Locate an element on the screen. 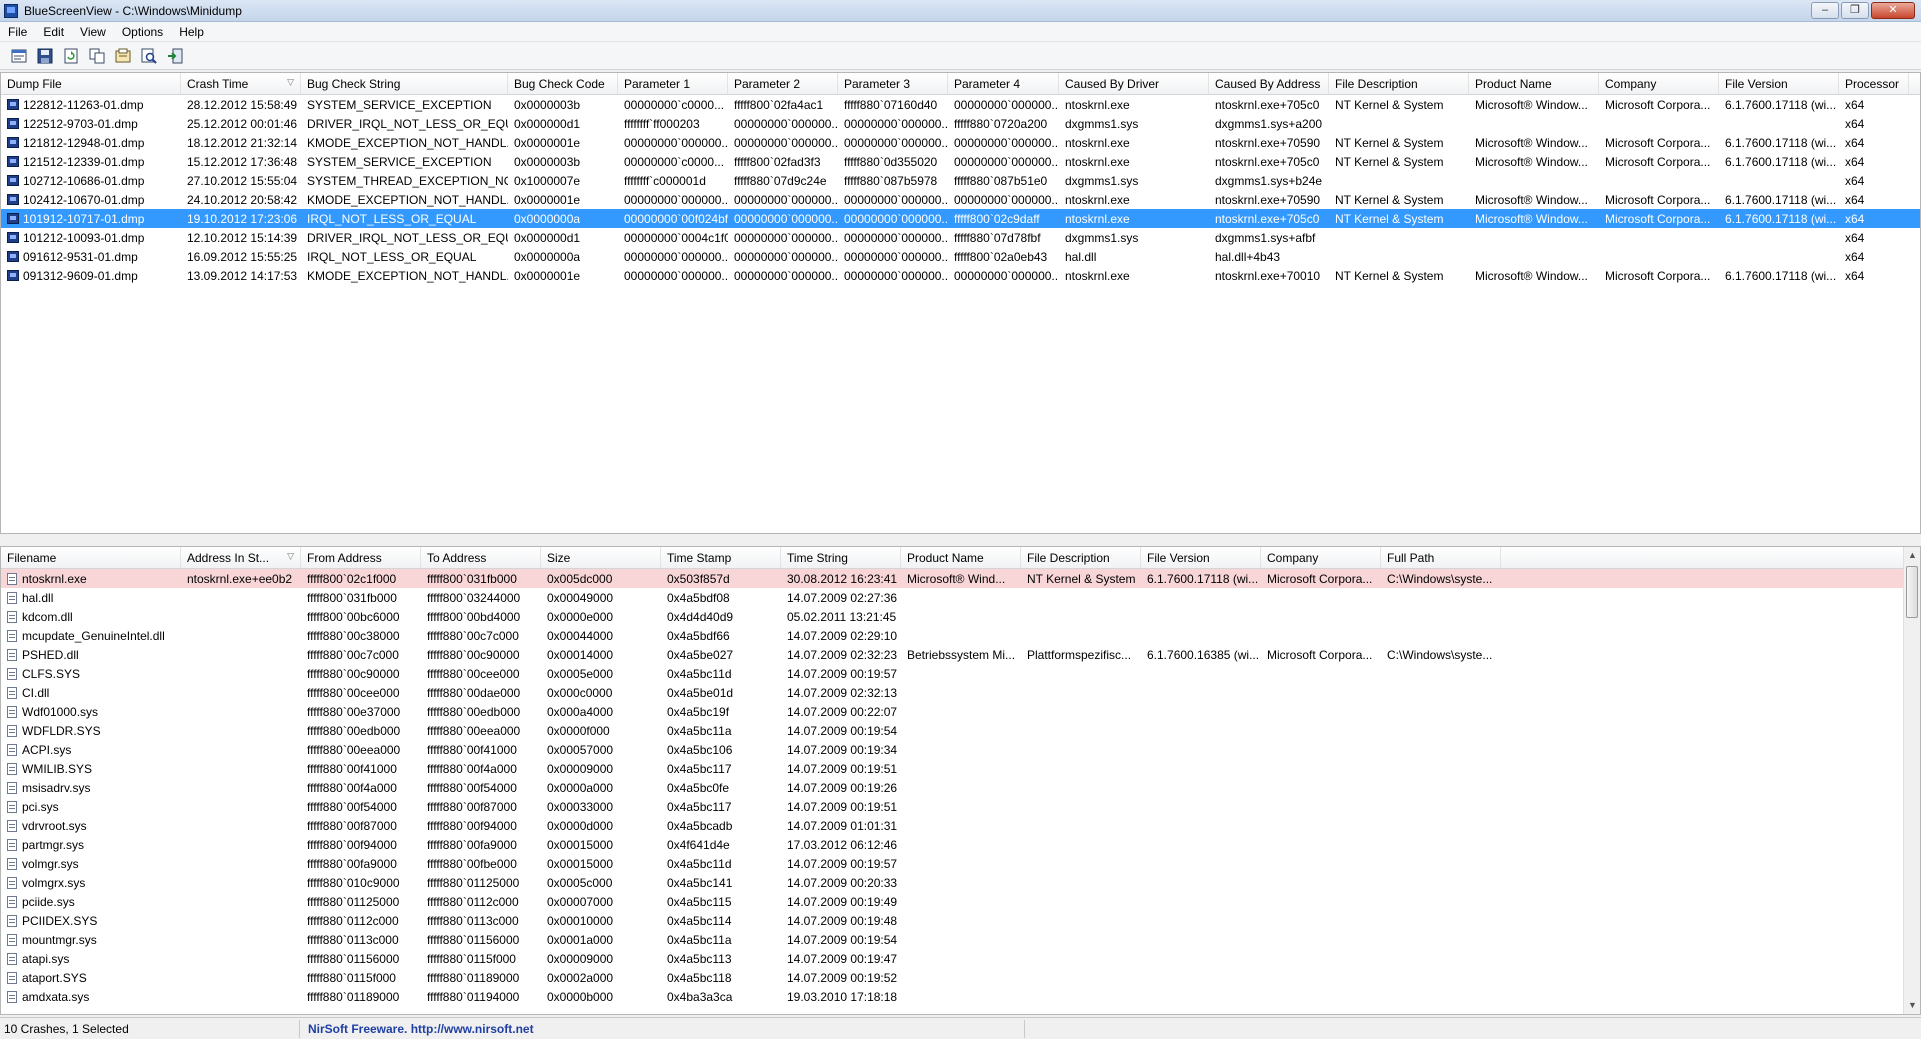  vertical-scrollbar: ▲ ▼ is located at coordinates (1911, 780).